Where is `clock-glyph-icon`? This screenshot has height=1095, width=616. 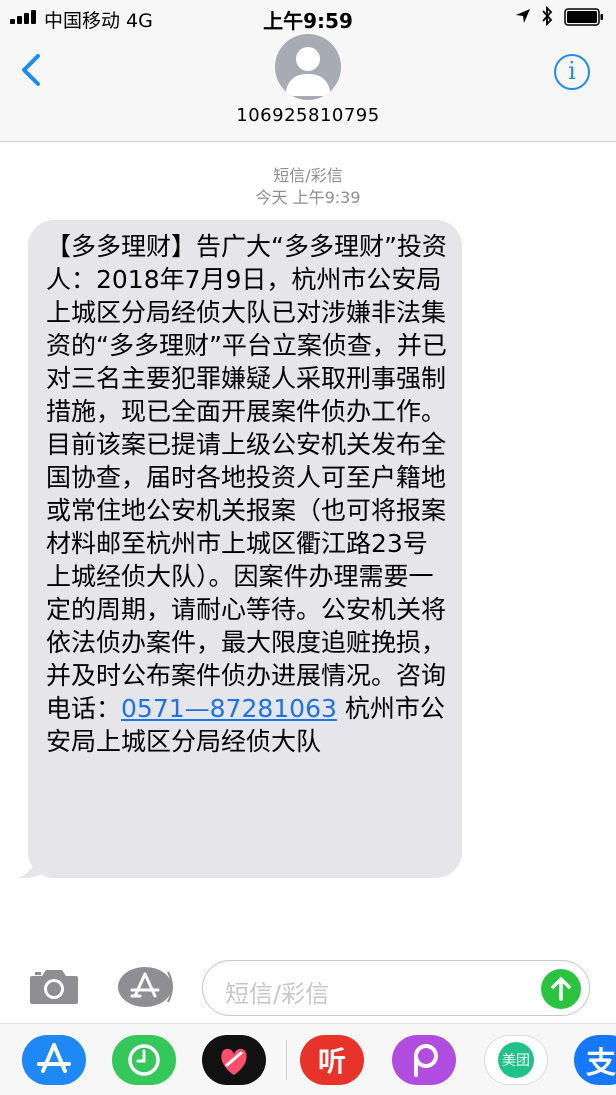
clock-glyph-icon is located at coordinates (144, 1060).